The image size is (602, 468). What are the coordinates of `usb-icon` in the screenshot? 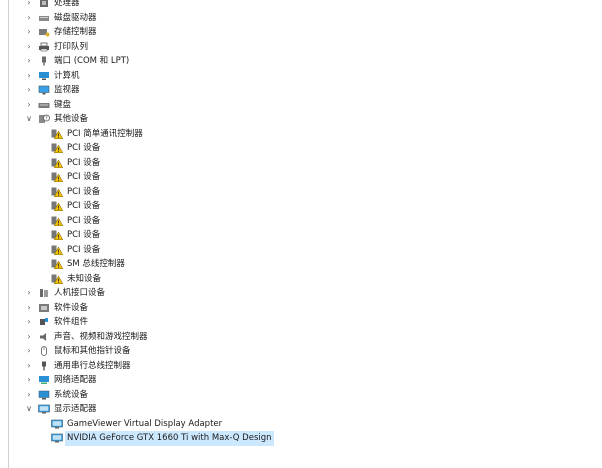 It's located at (44, 366).